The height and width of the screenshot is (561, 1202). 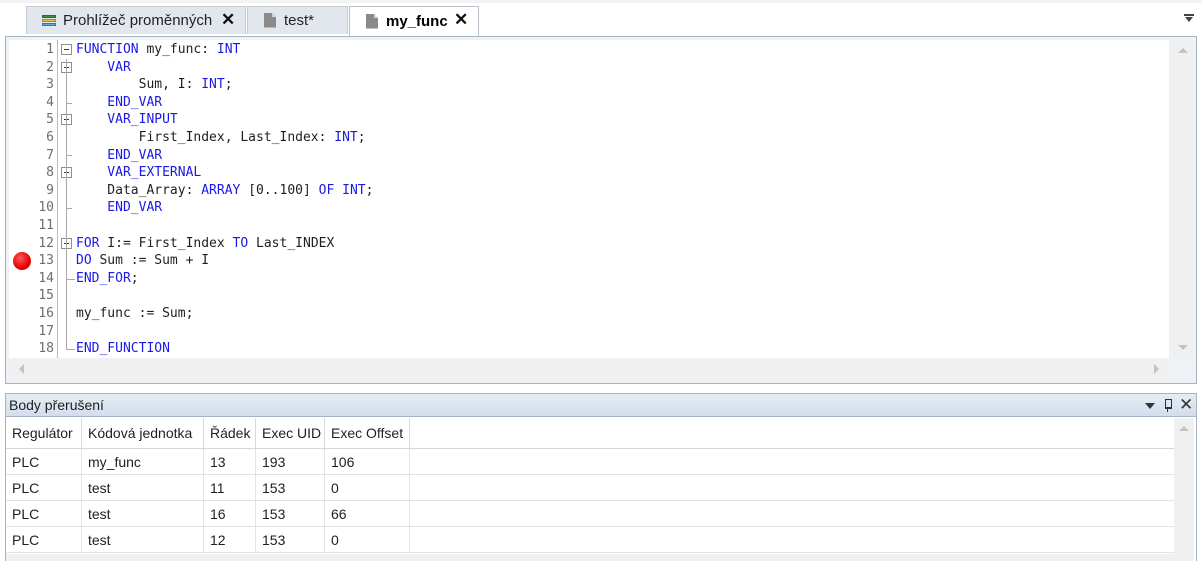 I want to click on line-number: 6, so click(x=50, y=137).